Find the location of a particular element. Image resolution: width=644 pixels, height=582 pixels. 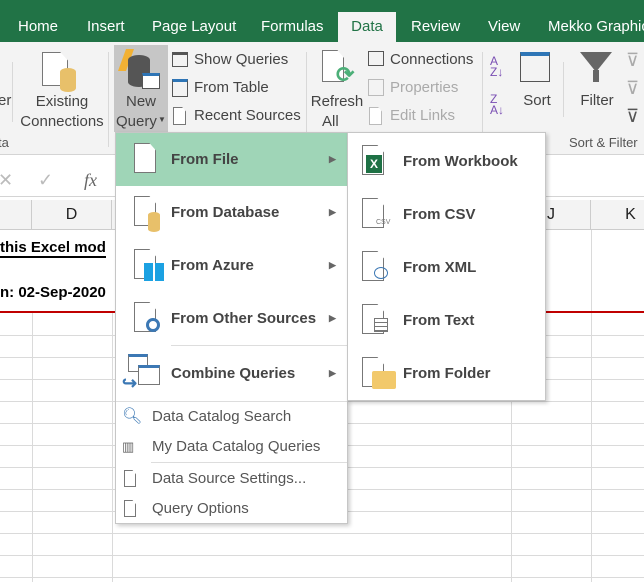

label: From Text is located at coordinates (439, 320).